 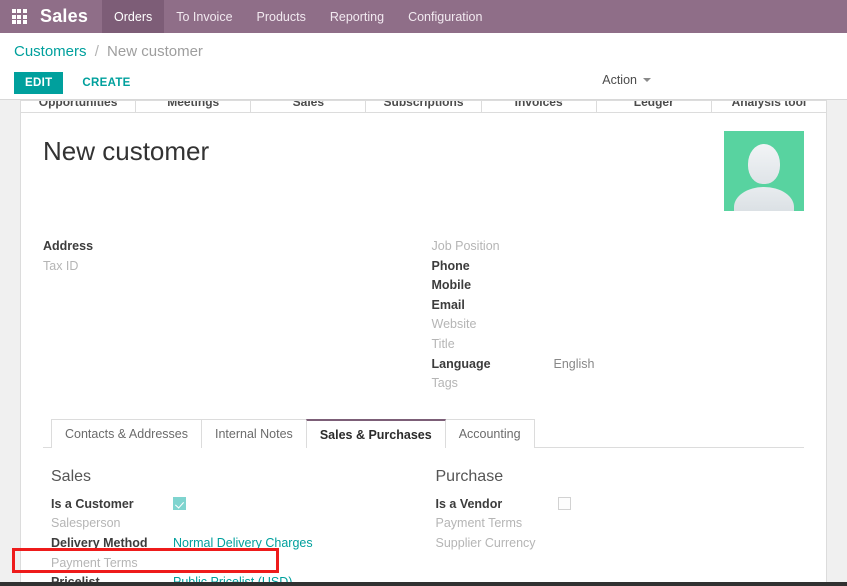 I want to click on control-panel-buttons: EDIT CREATE, so click(x=423, y=83).